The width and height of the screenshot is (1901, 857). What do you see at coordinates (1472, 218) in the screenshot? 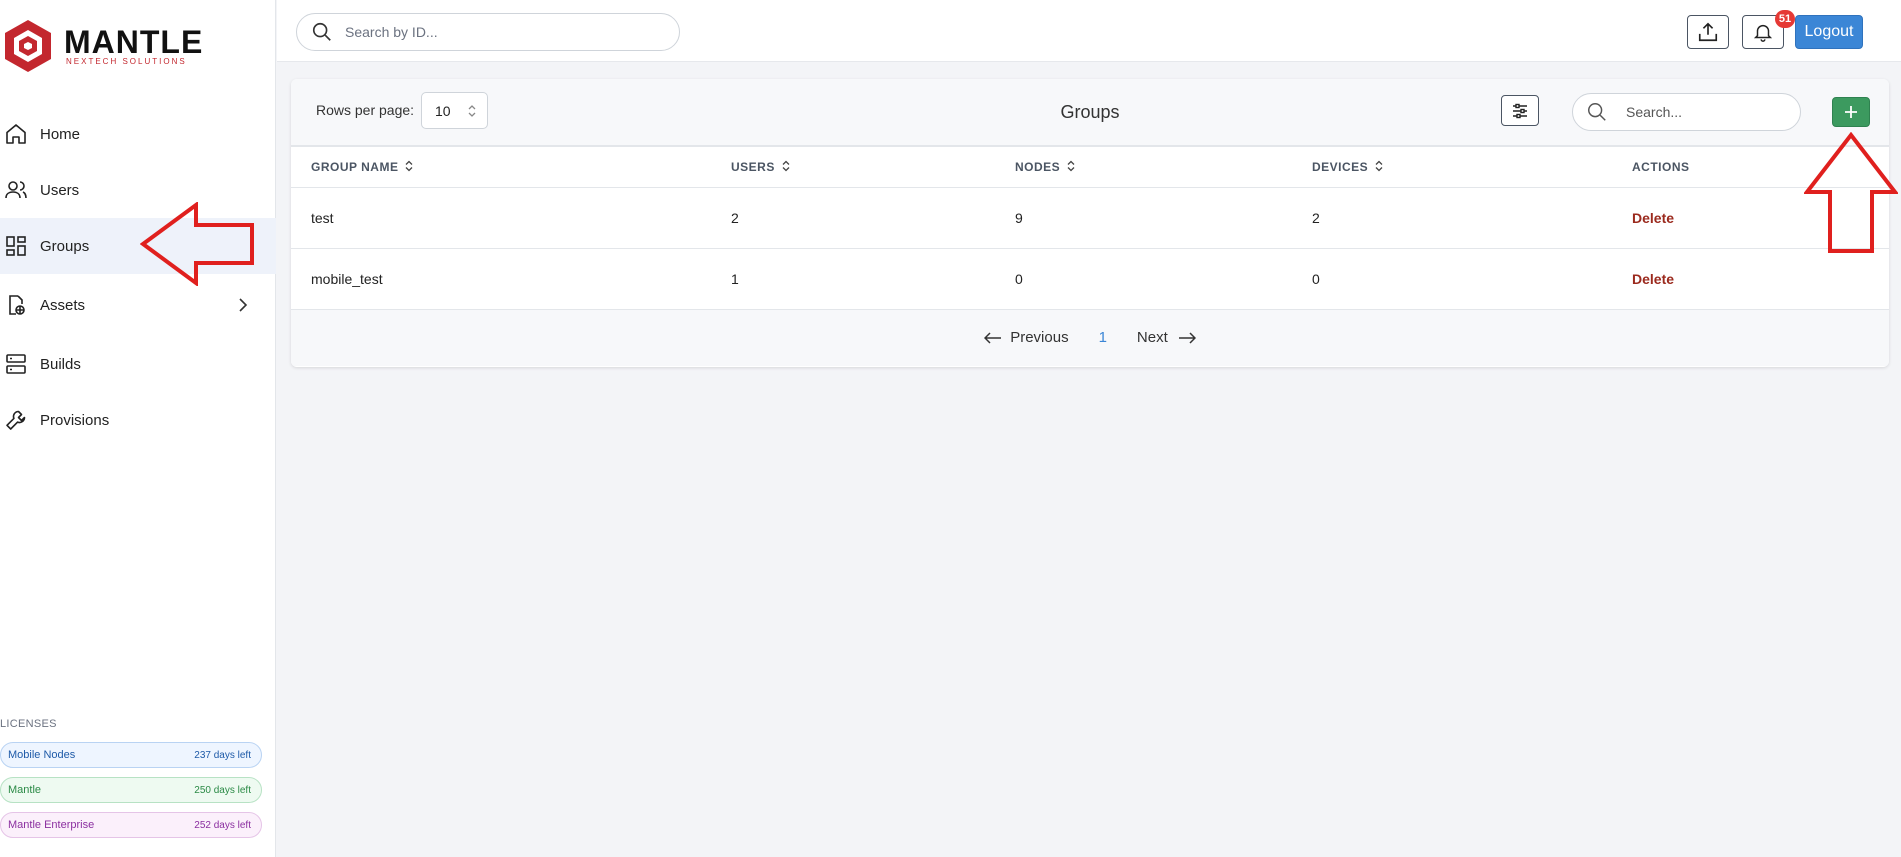
I see `devices-cell: 2` at bounding box center [1472, 218].